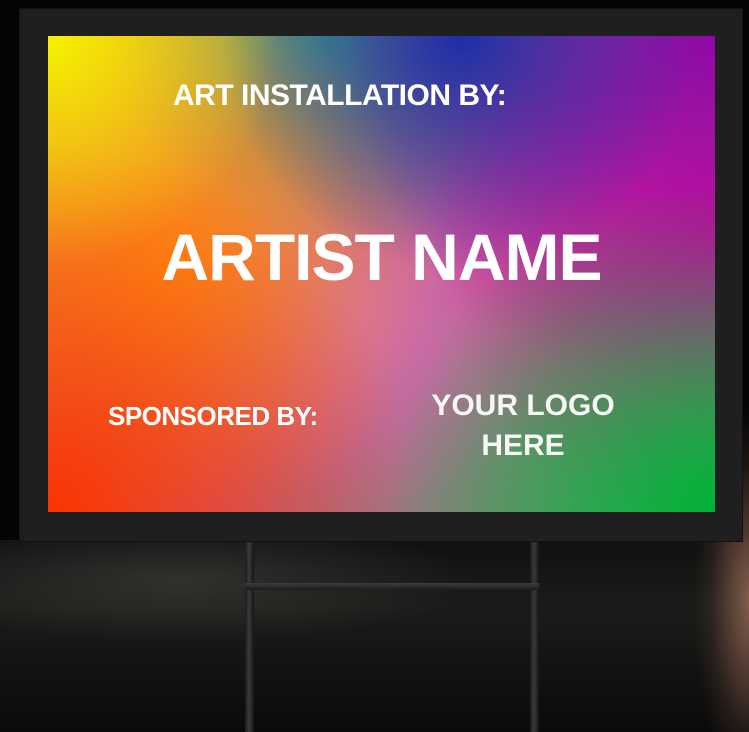 This screenshot has width=749, height=732. I want to click on logo-placeholder: YOUR LOGO HERE, so click(523, 426).